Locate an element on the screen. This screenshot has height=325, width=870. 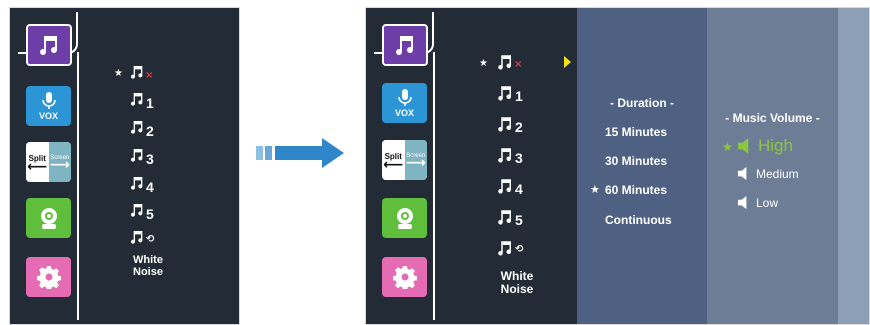
next-panel-edge is located at coordinates (853, 166).